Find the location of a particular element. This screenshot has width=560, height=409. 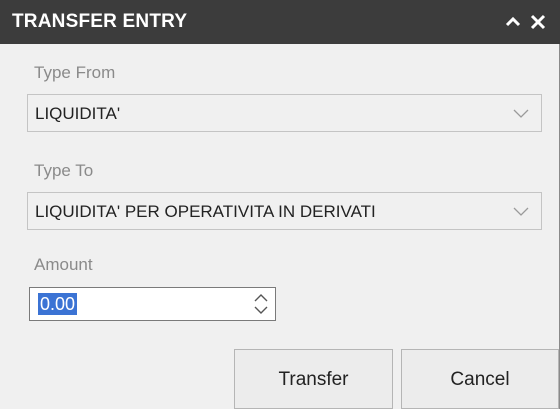

chevron-up-icon is located at coordinates (513, 22).